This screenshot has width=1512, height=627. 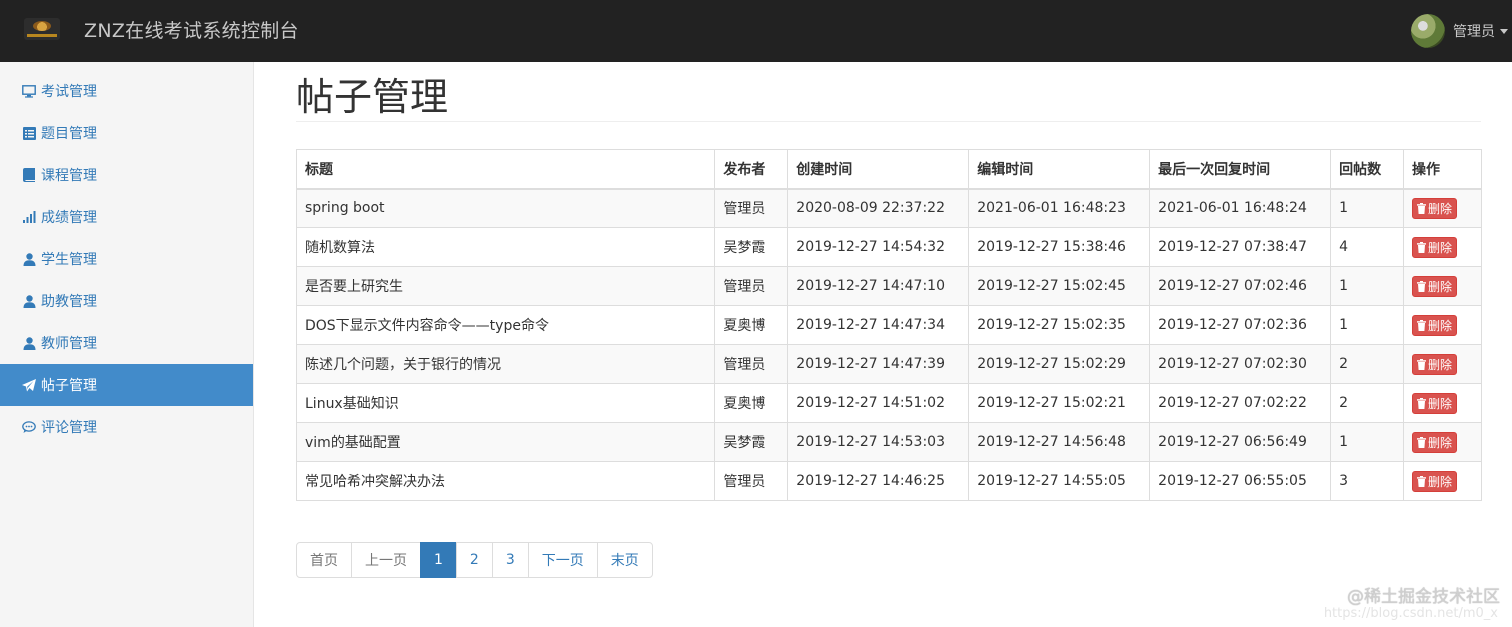 I want to click on sidebar-item-grades: 成绩管理, so click(x=126, y=217).